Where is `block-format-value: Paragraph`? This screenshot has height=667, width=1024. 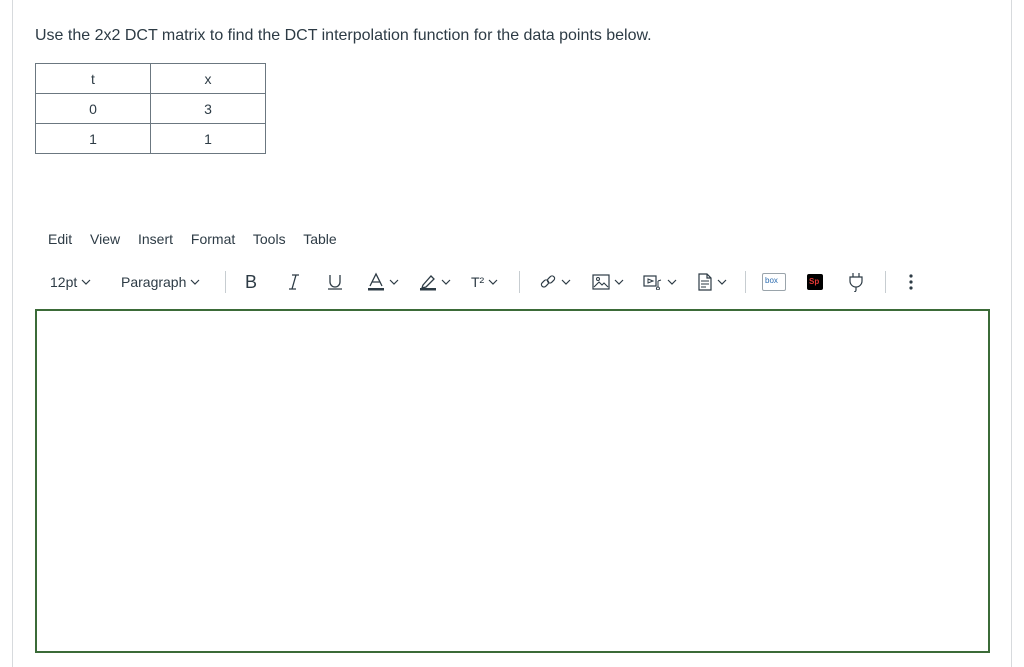 block-format-value: Paragraph is located at coordinates (154, 282).